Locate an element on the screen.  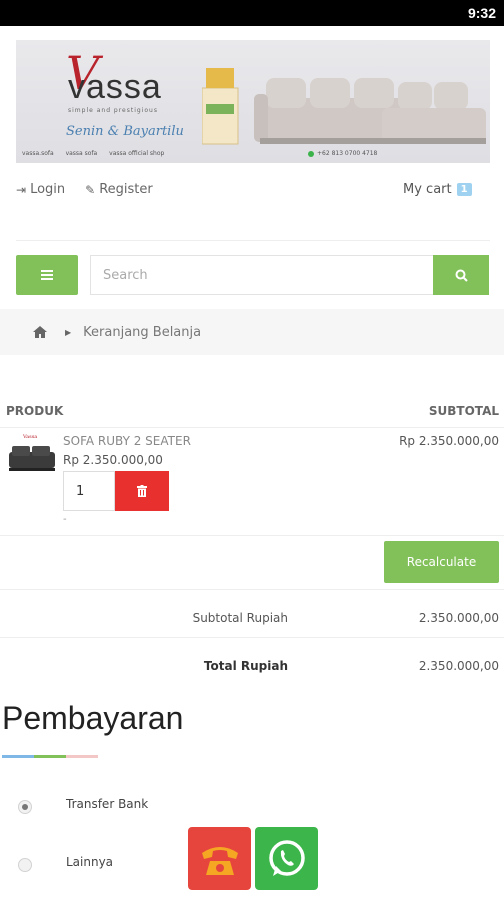
product-subtotal: Rp 2.350.000,00 is located at coordinates (449, 441).